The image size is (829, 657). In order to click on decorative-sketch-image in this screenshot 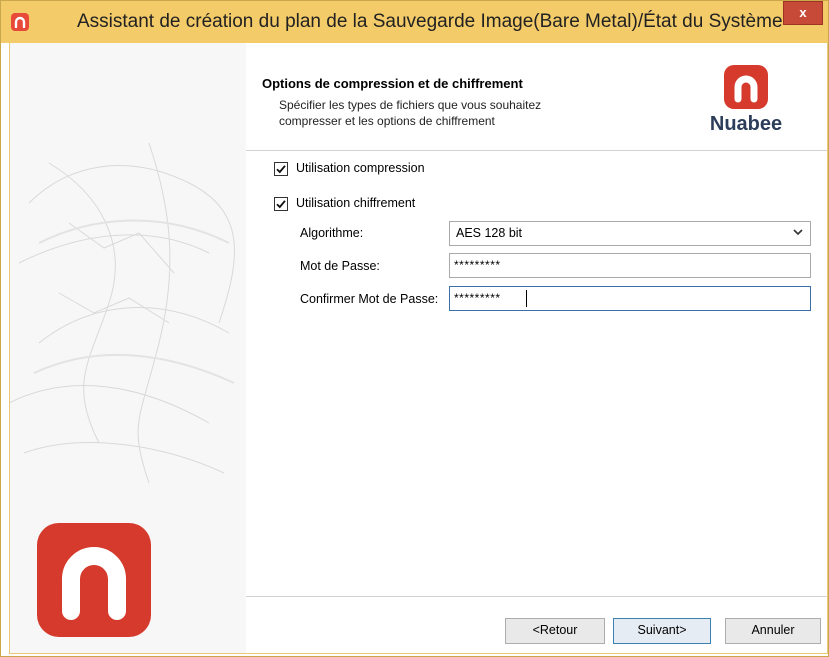, I will do `click(122, 313)`.